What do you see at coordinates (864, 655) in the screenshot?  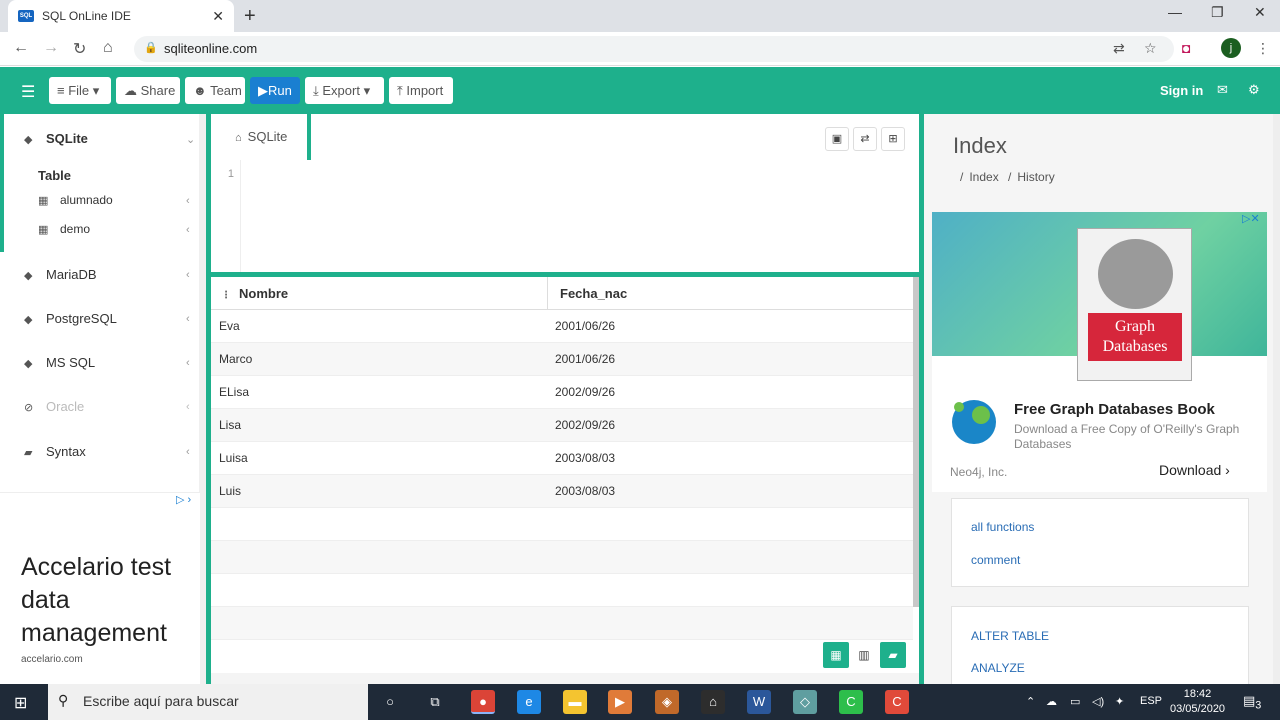 I see `chart-view-icon: ▥` at bounding box center [864, 655].